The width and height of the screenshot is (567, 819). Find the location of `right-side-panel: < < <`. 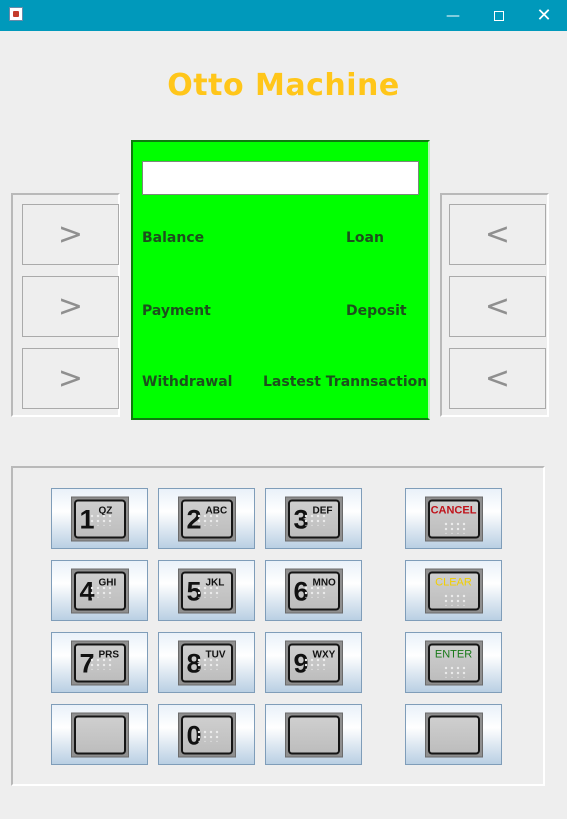

right-side-panel: < < < is located at coordinates (494, 305).